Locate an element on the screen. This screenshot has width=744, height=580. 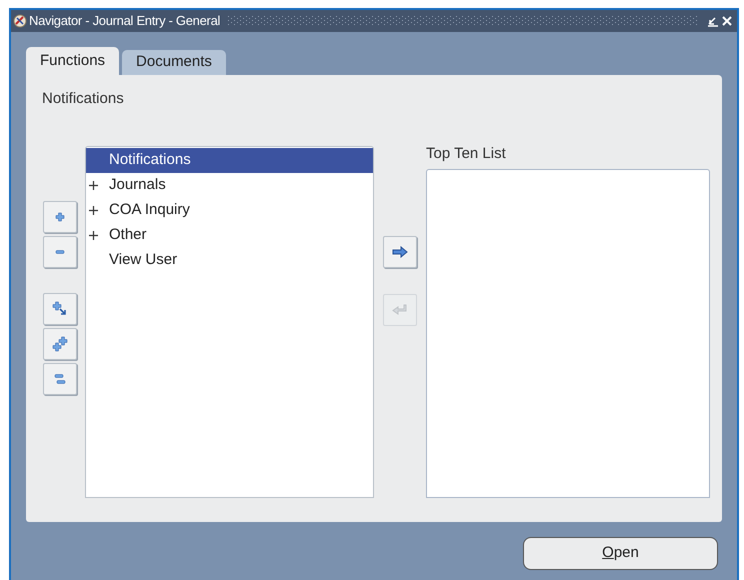
tree-item: Notifications is located at coordinates (229, 160).